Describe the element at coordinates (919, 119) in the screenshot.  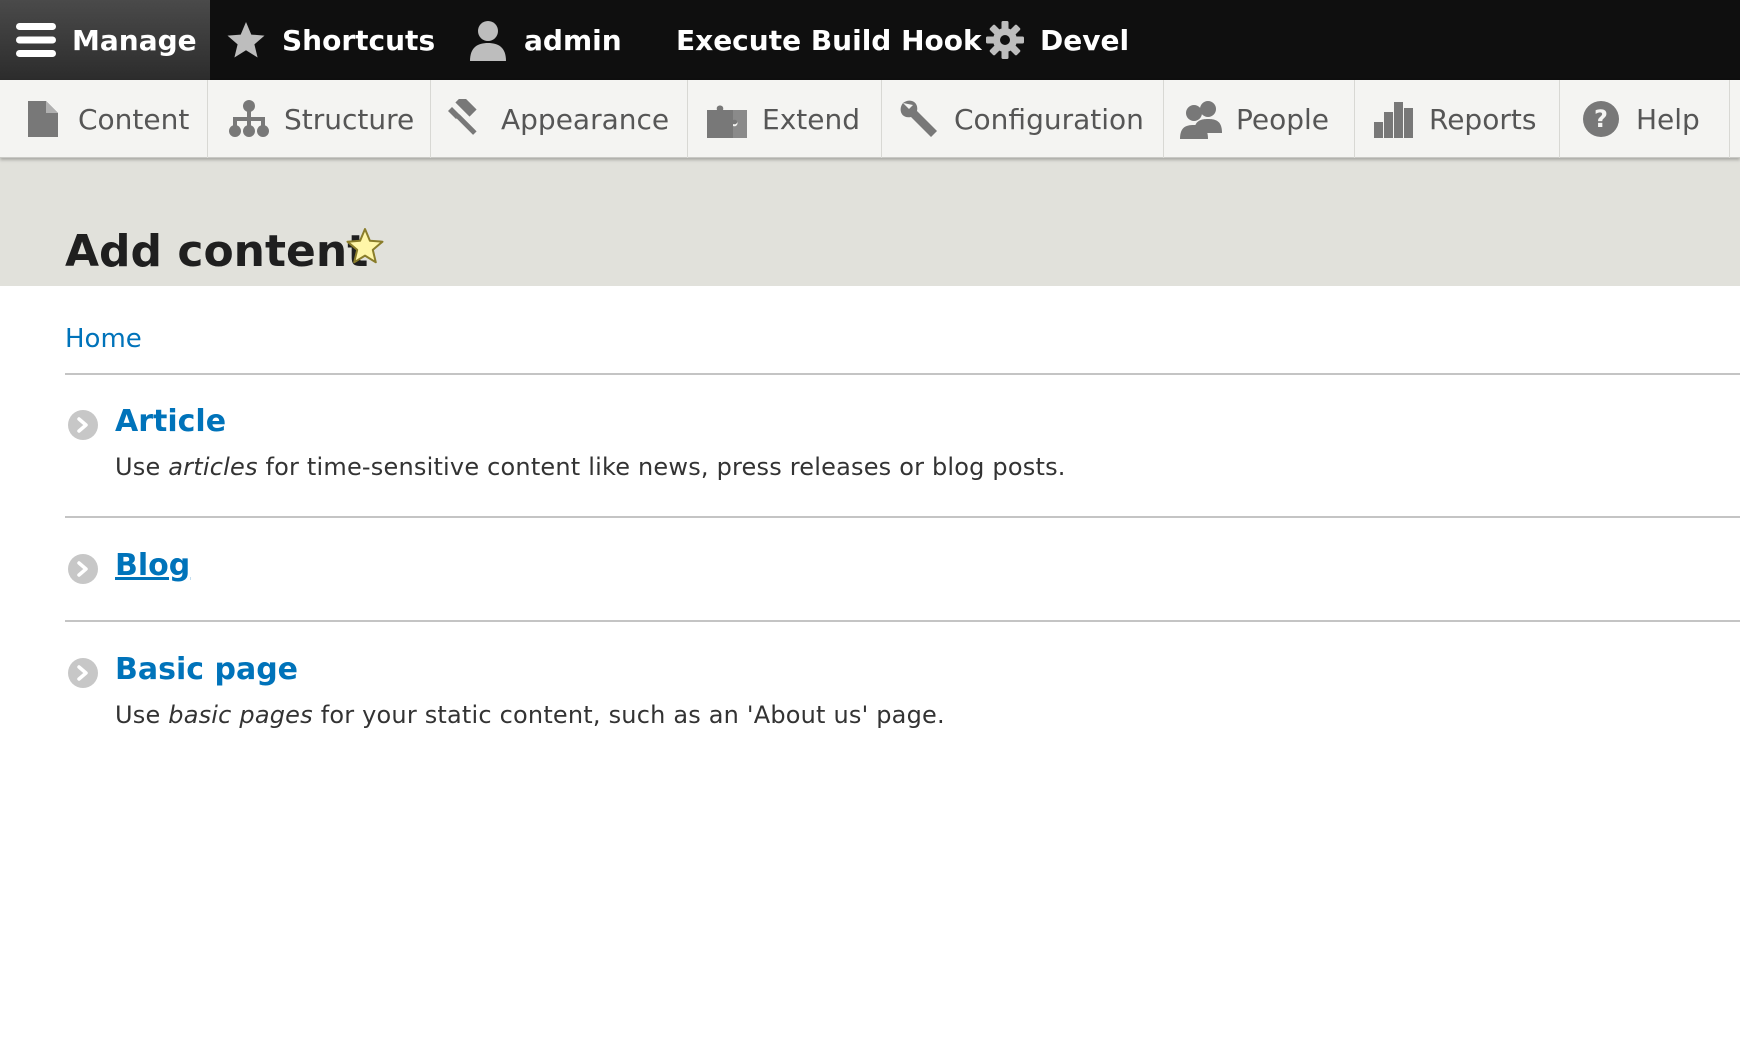
I see `wrench-icon` at that location.